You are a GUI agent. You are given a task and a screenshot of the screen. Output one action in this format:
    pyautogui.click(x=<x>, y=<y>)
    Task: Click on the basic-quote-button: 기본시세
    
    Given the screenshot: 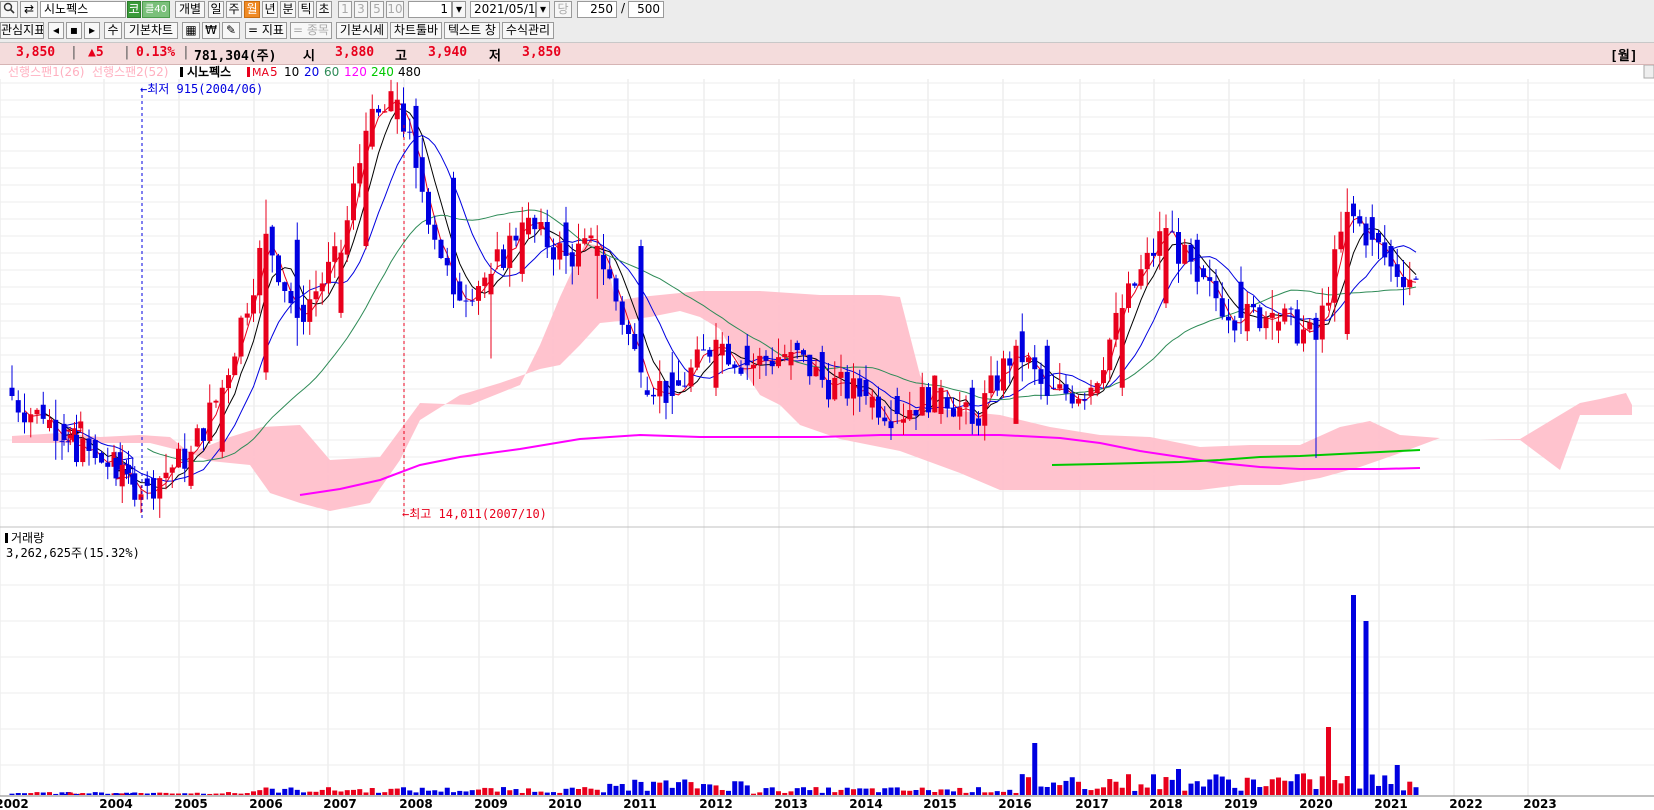 What is the action you would take?
    pyautogui.click(x=362, y=30)
    